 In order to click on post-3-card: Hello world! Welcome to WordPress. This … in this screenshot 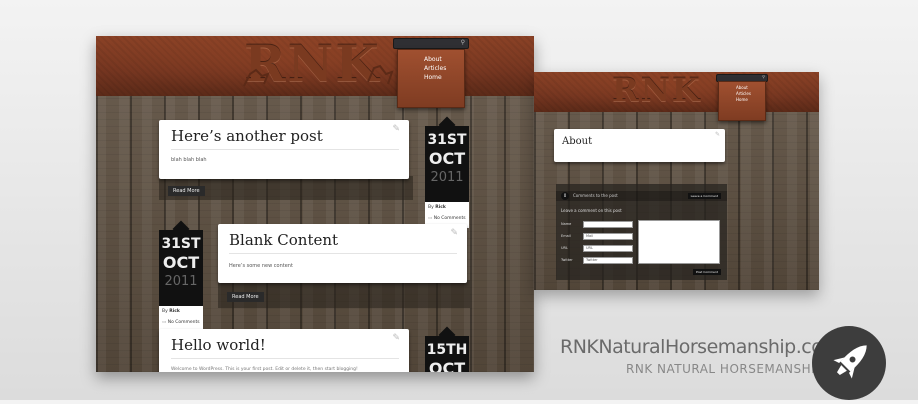, I will do `click(284, 350)`.